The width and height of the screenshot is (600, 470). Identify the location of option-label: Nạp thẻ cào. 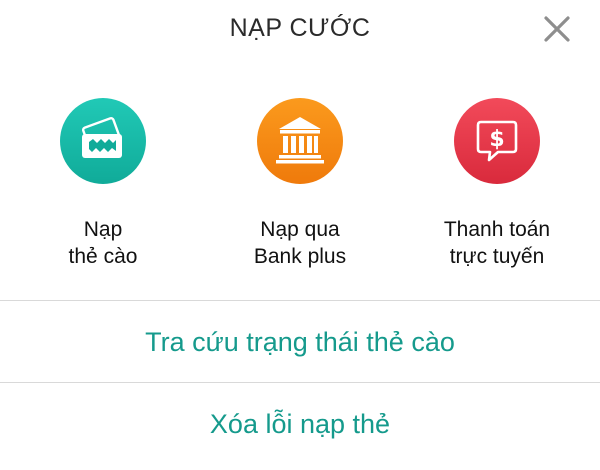
(103, 243).